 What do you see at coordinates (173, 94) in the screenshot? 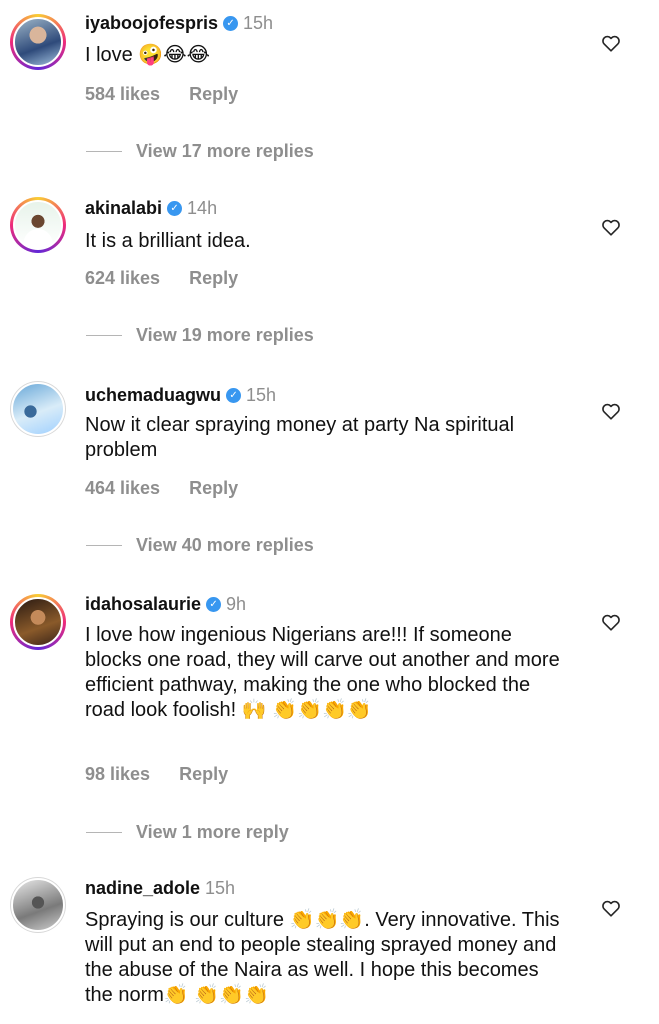
I see `comment-actions: 584 likes Reply` at bounding box center [173, 94].